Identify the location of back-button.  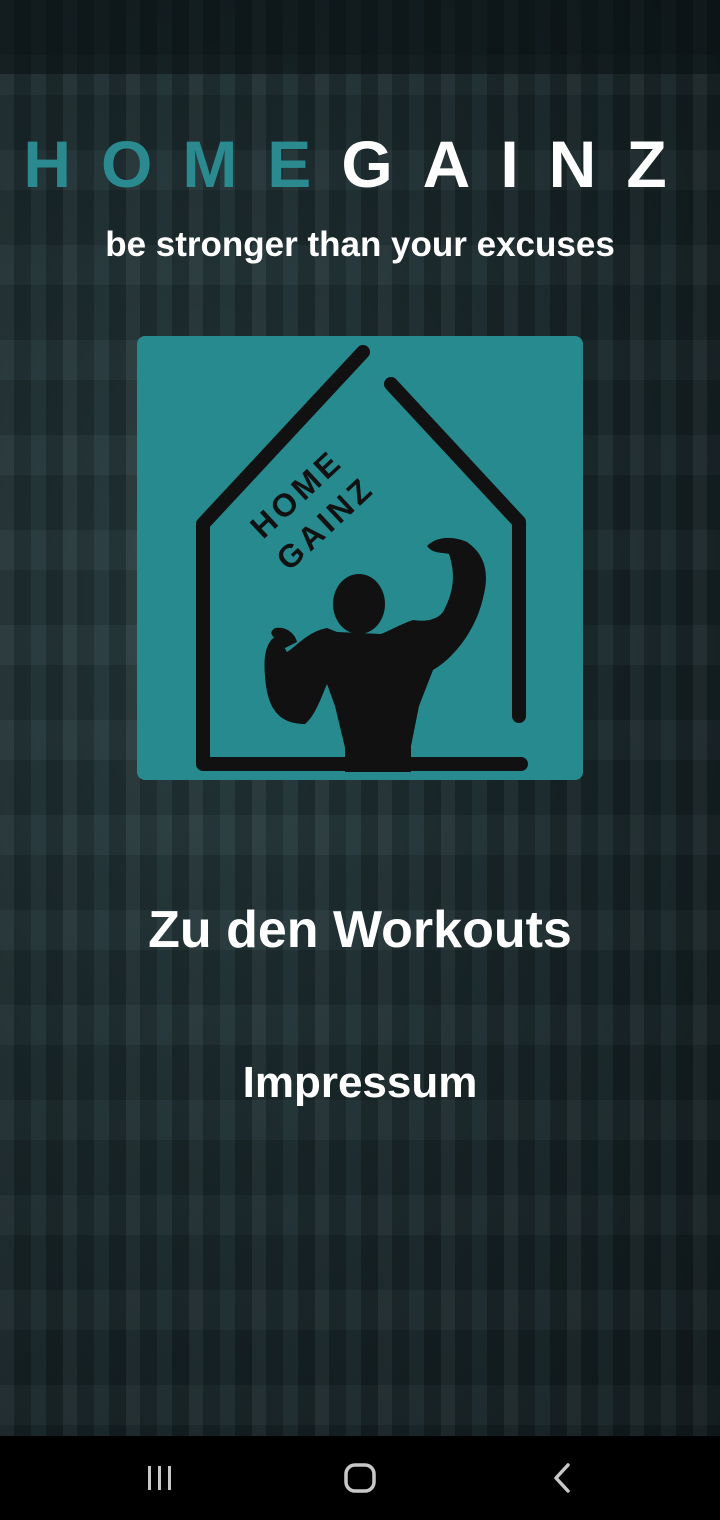
(562, 1478).